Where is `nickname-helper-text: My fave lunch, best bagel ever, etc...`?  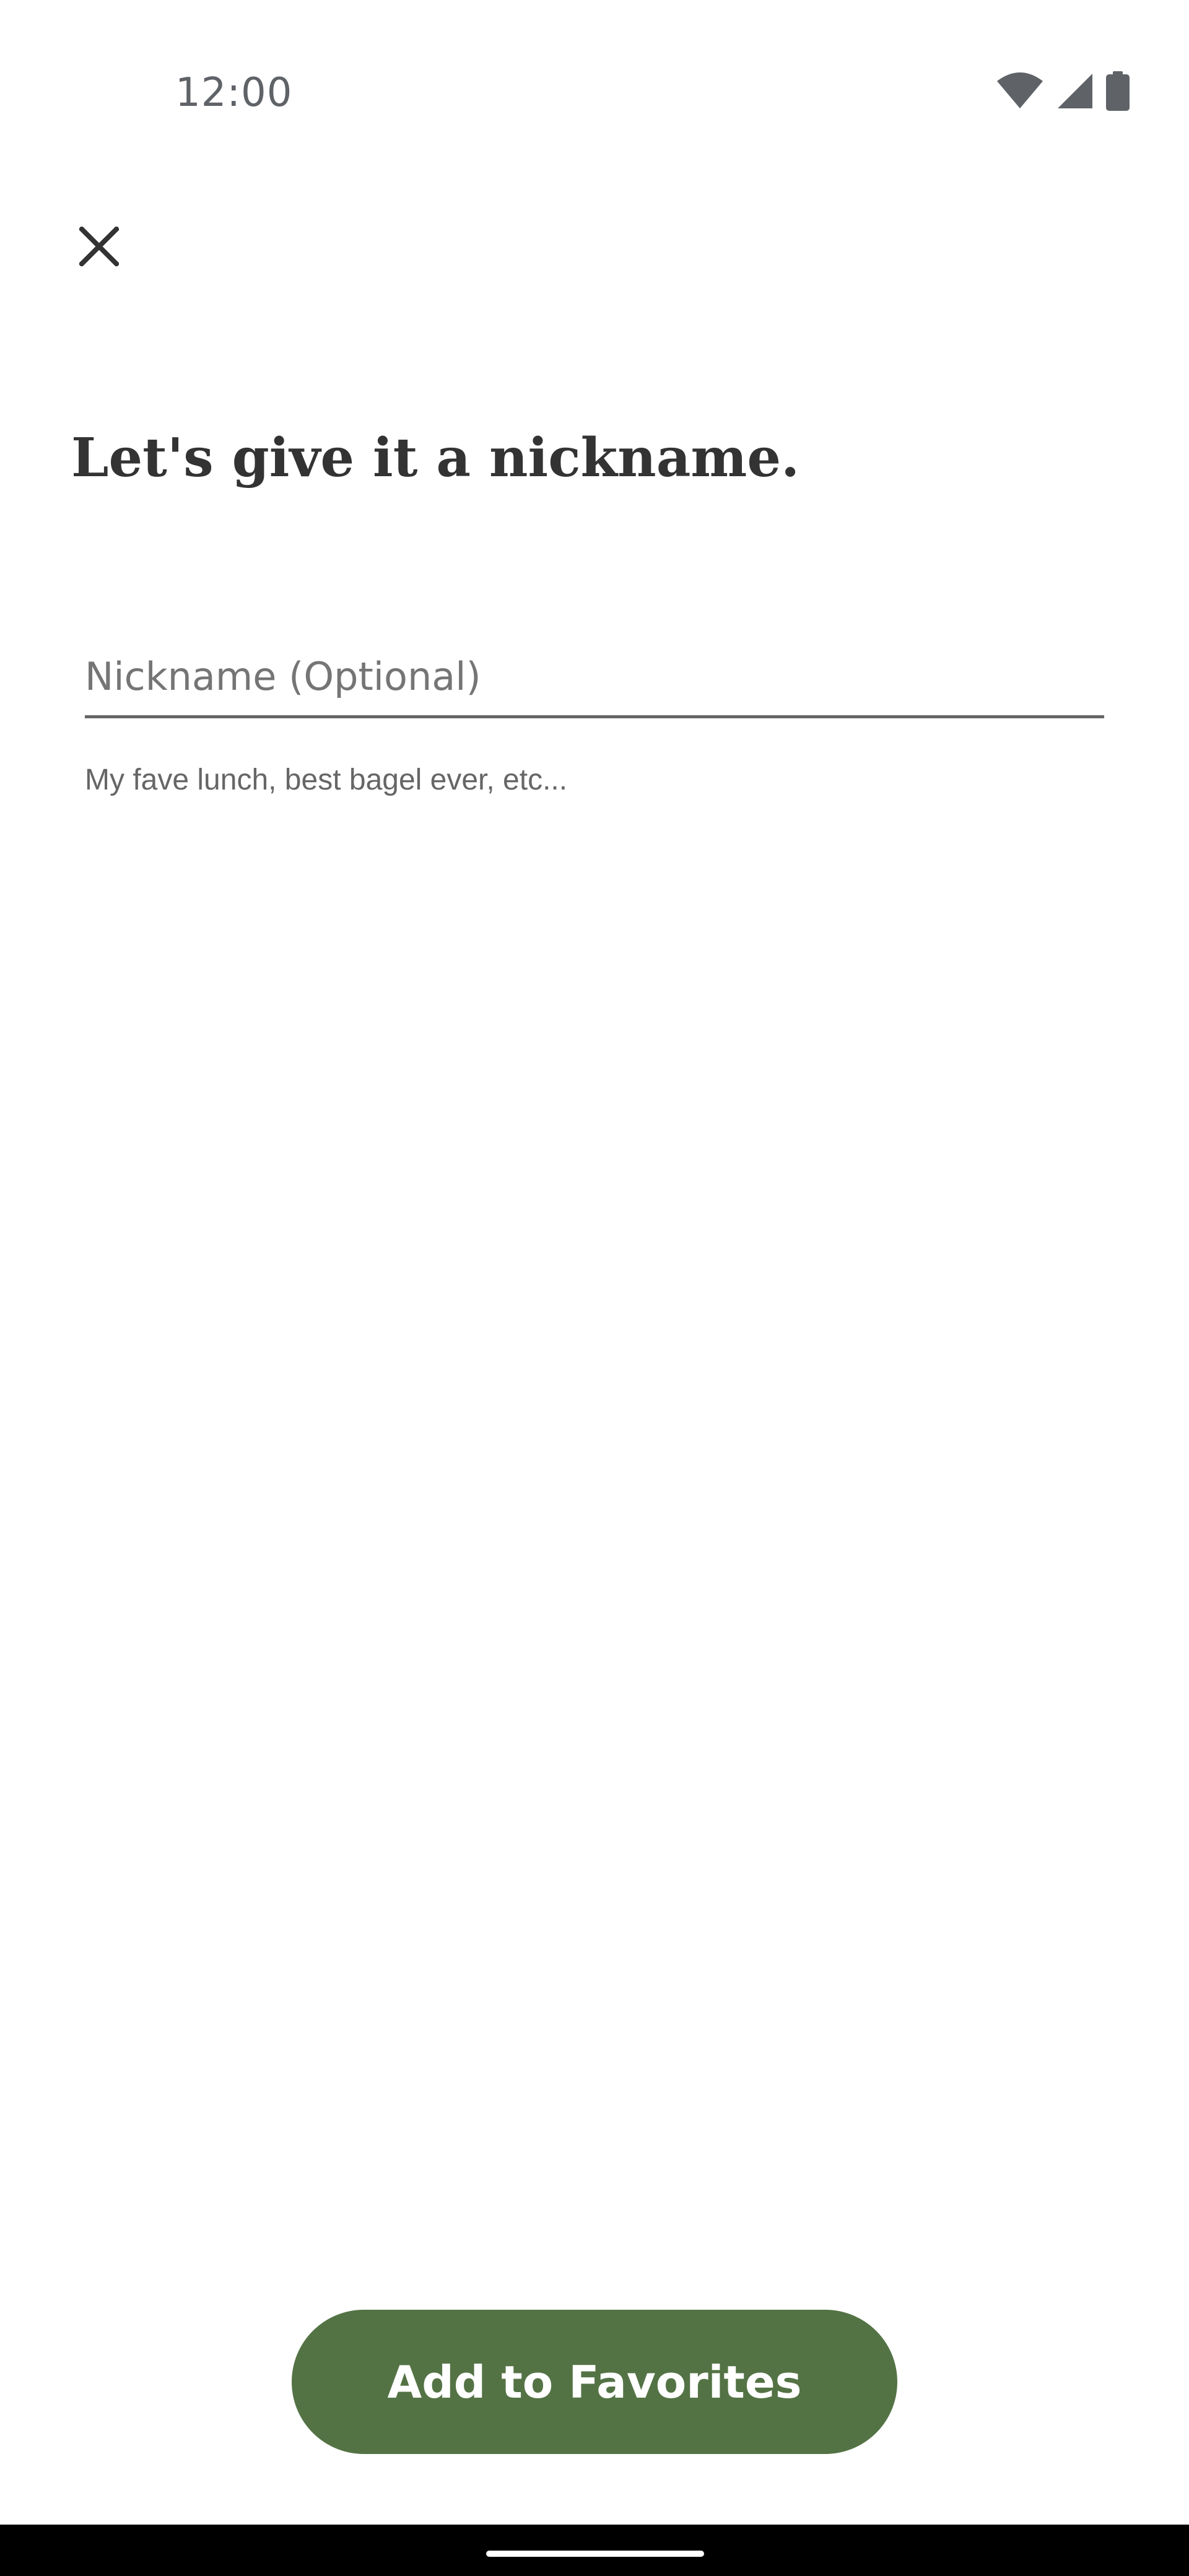
nickname-helper-text: My fave lunch, best bagel ever, etc... is located at coordinates (326, 780).